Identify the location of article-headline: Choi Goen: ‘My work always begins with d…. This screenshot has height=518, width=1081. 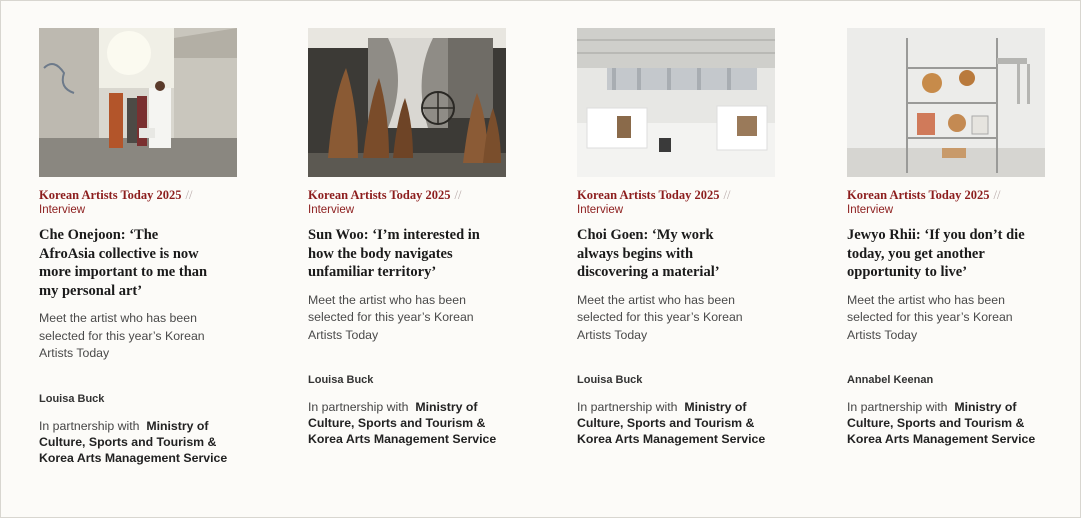
(666, 254).